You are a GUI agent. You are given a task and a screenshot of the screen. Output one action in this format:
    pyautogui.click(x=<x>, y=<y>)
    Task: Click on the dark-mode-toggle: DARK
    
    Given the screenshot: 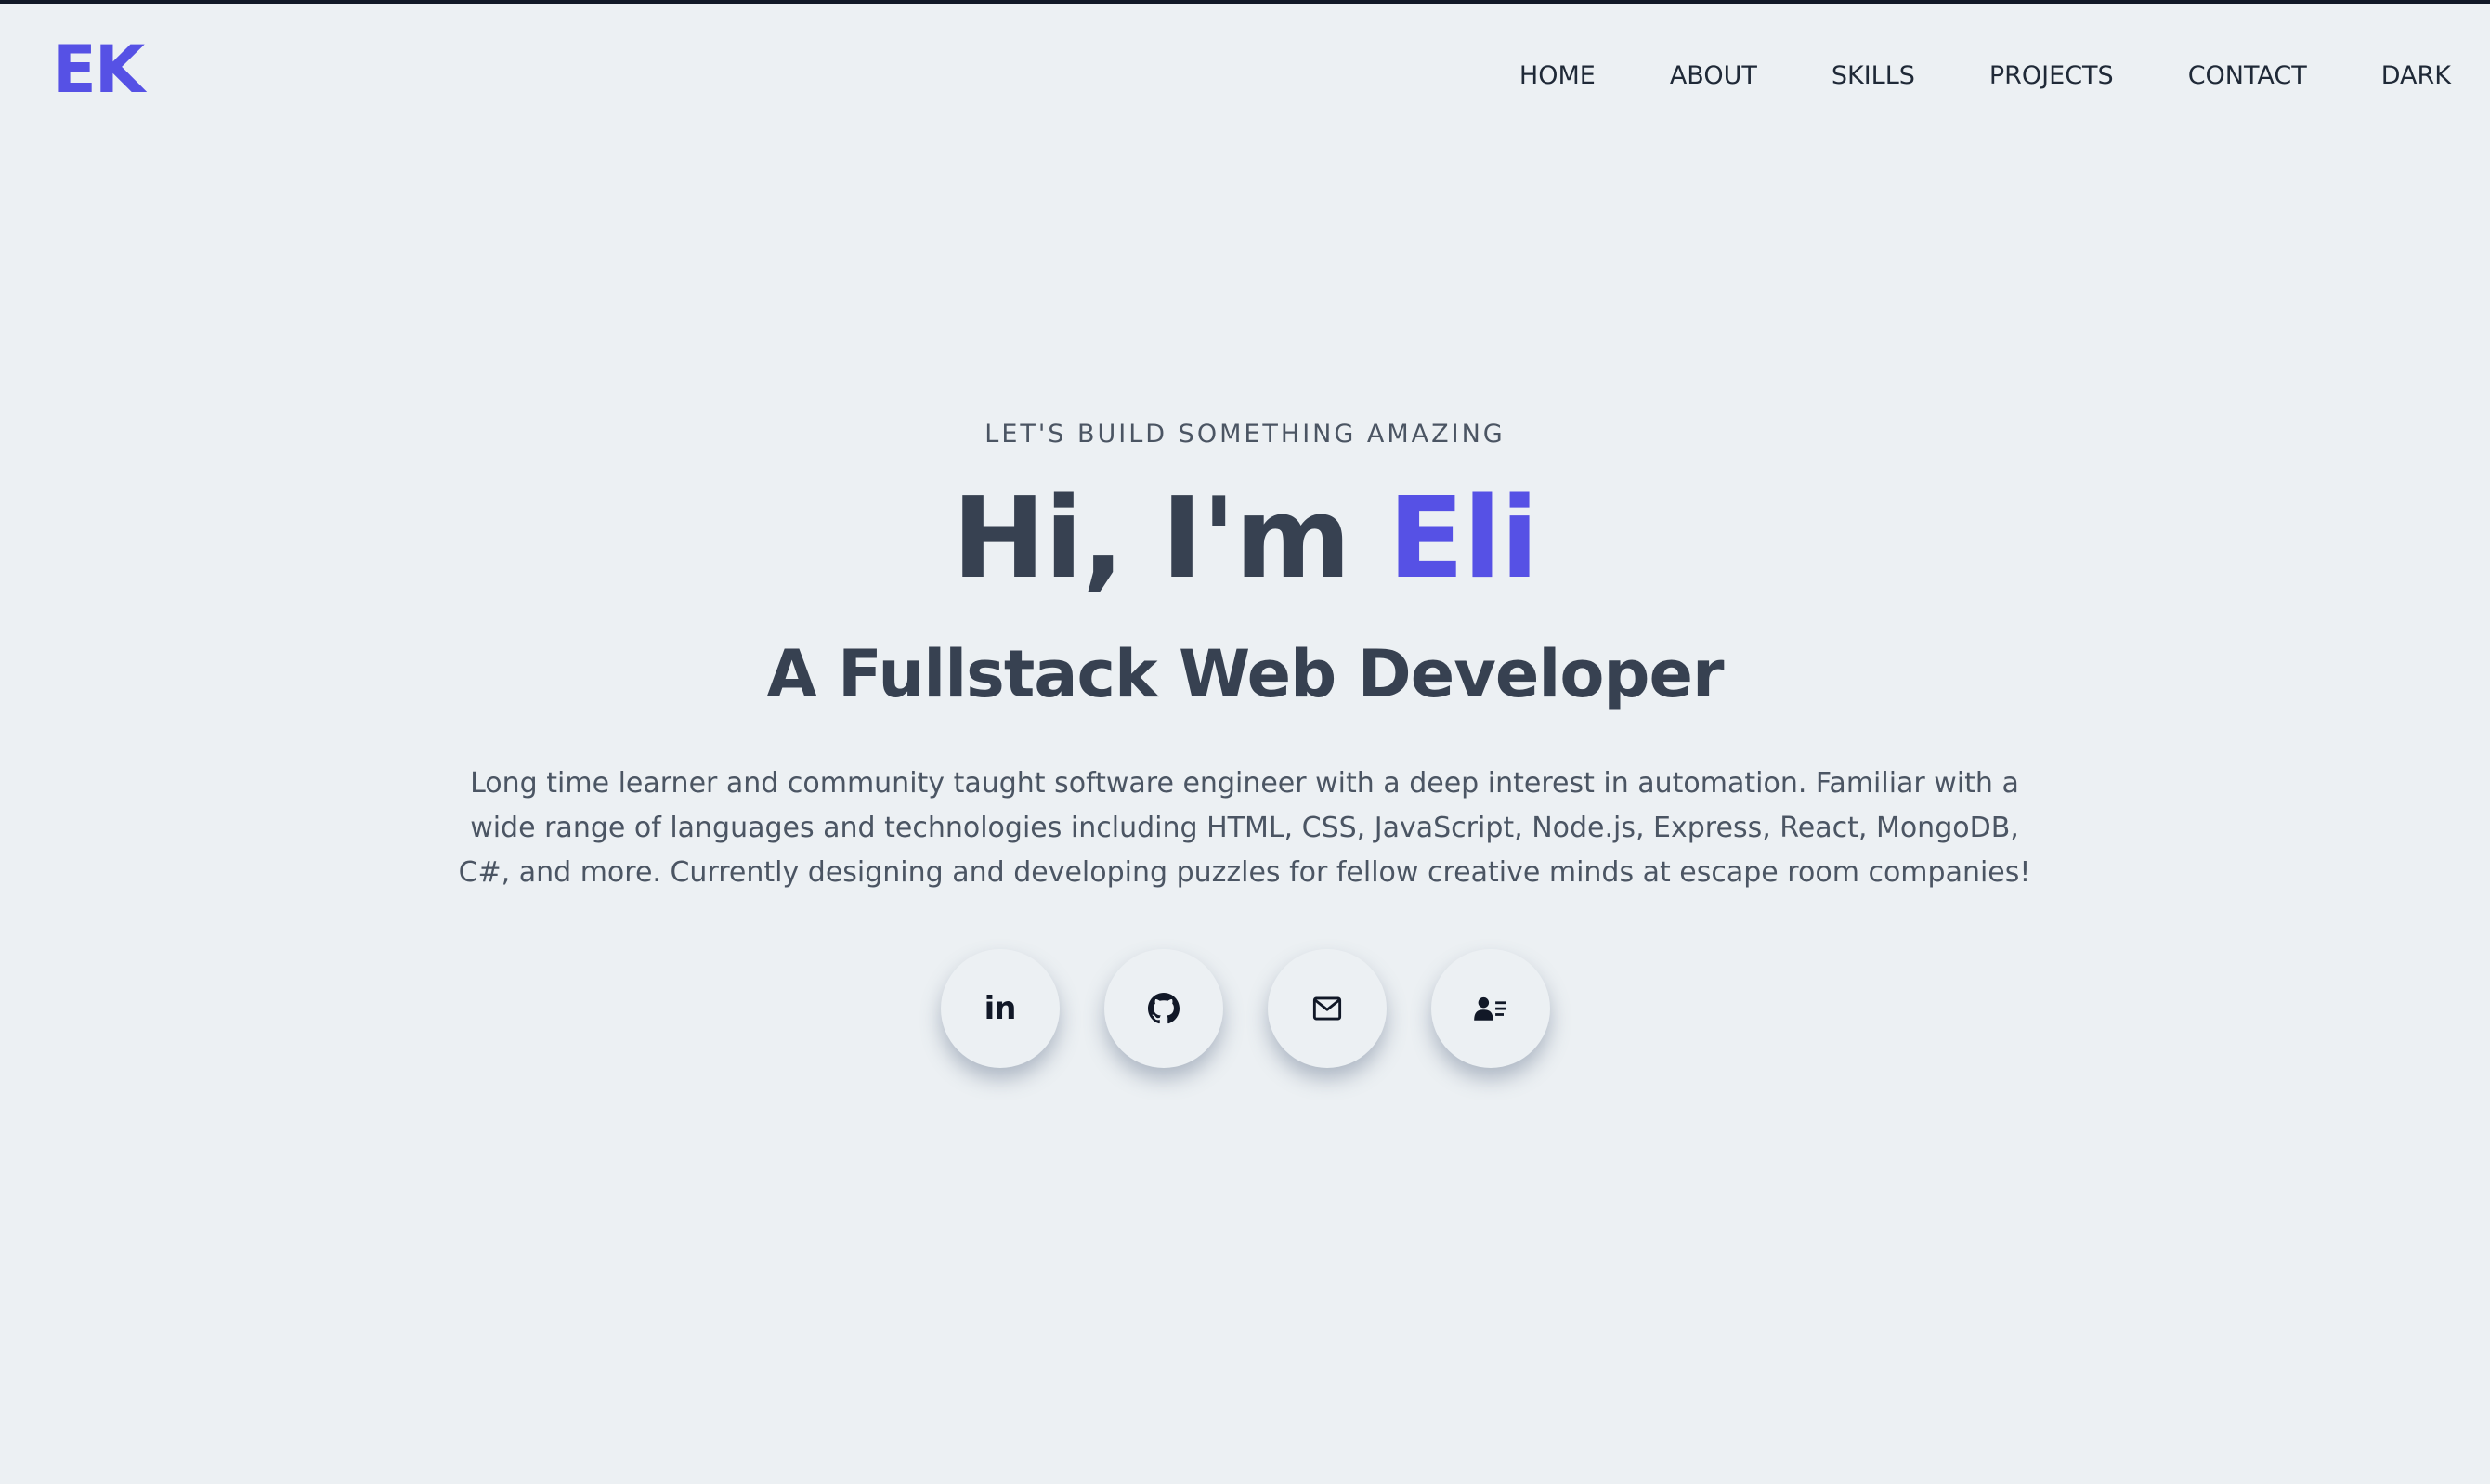 What is the action you would take?
    pyautogui.click(x=2416, y=75)
    